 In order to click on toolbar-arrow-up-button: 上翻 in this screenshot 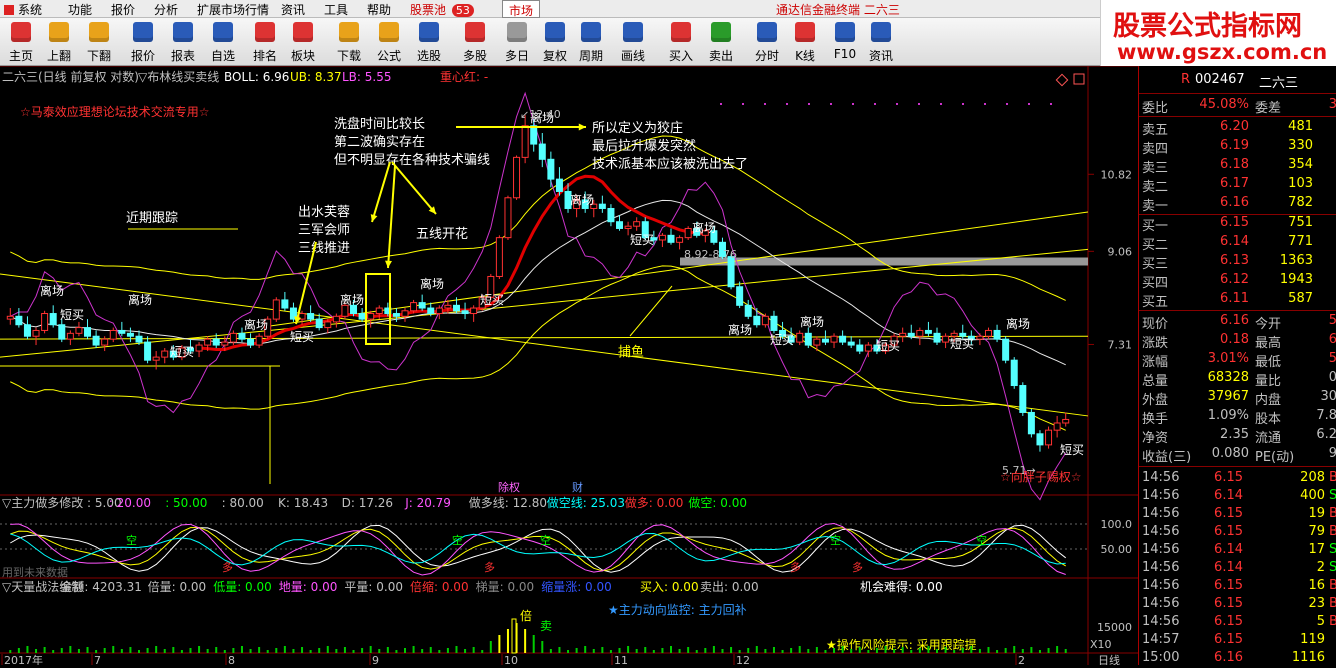, I will do `click(59, 42)`.